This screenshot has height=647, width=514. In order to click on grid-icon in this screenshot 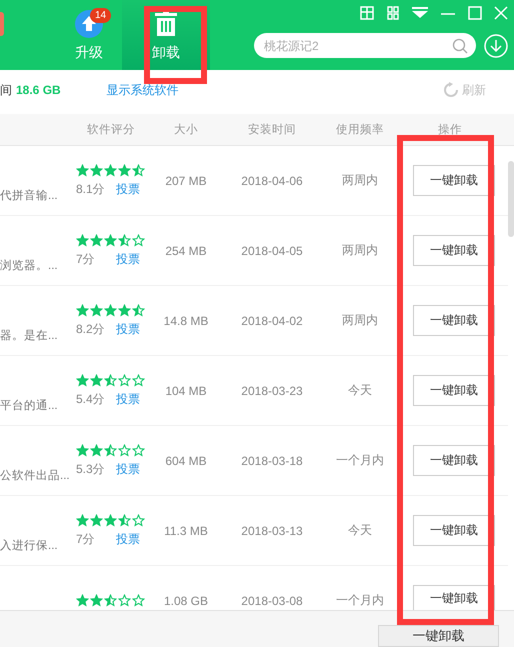, I will do `click(367, 13)`.